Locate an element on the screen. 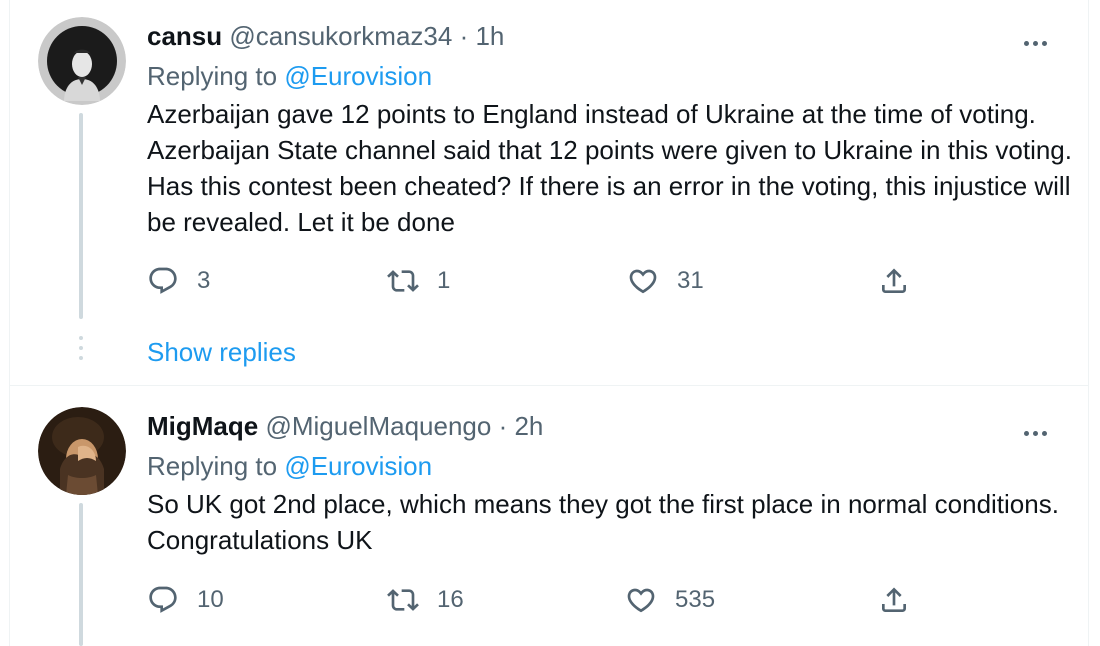  like-button: 31 is located at coordinates (665, 281).